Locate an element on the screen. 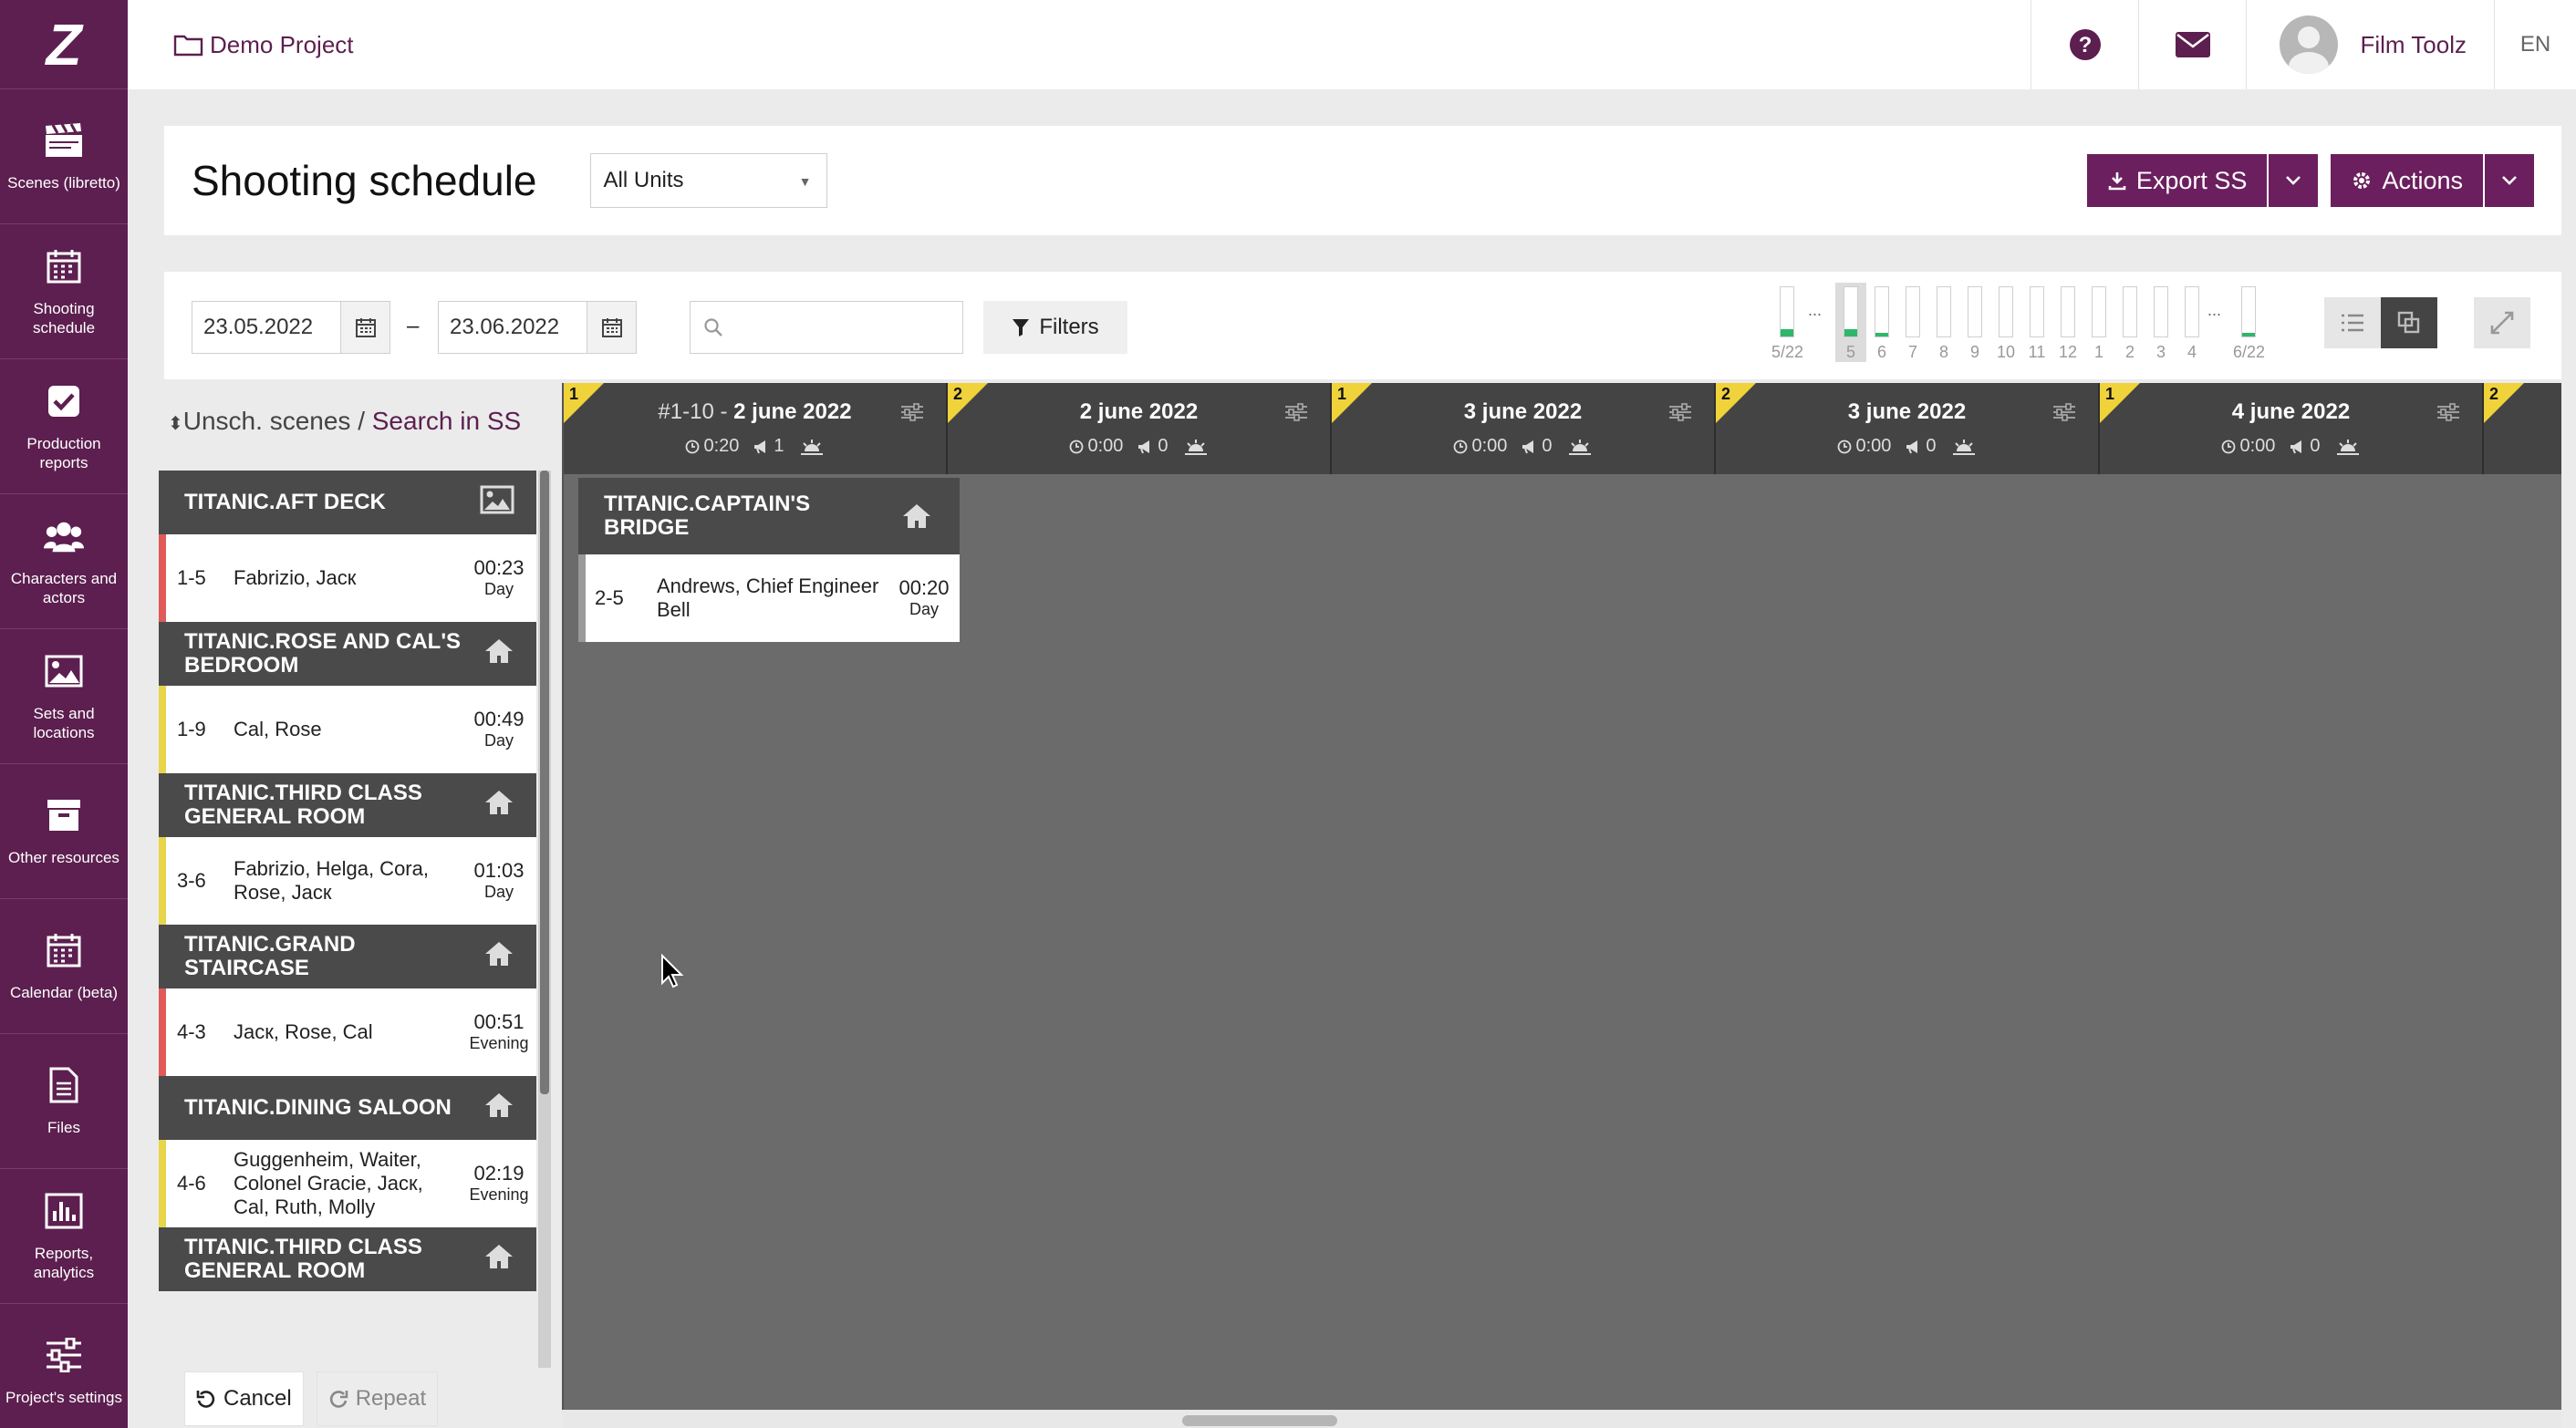  actions-dropdown-button is located at coordinates (2509, 181).